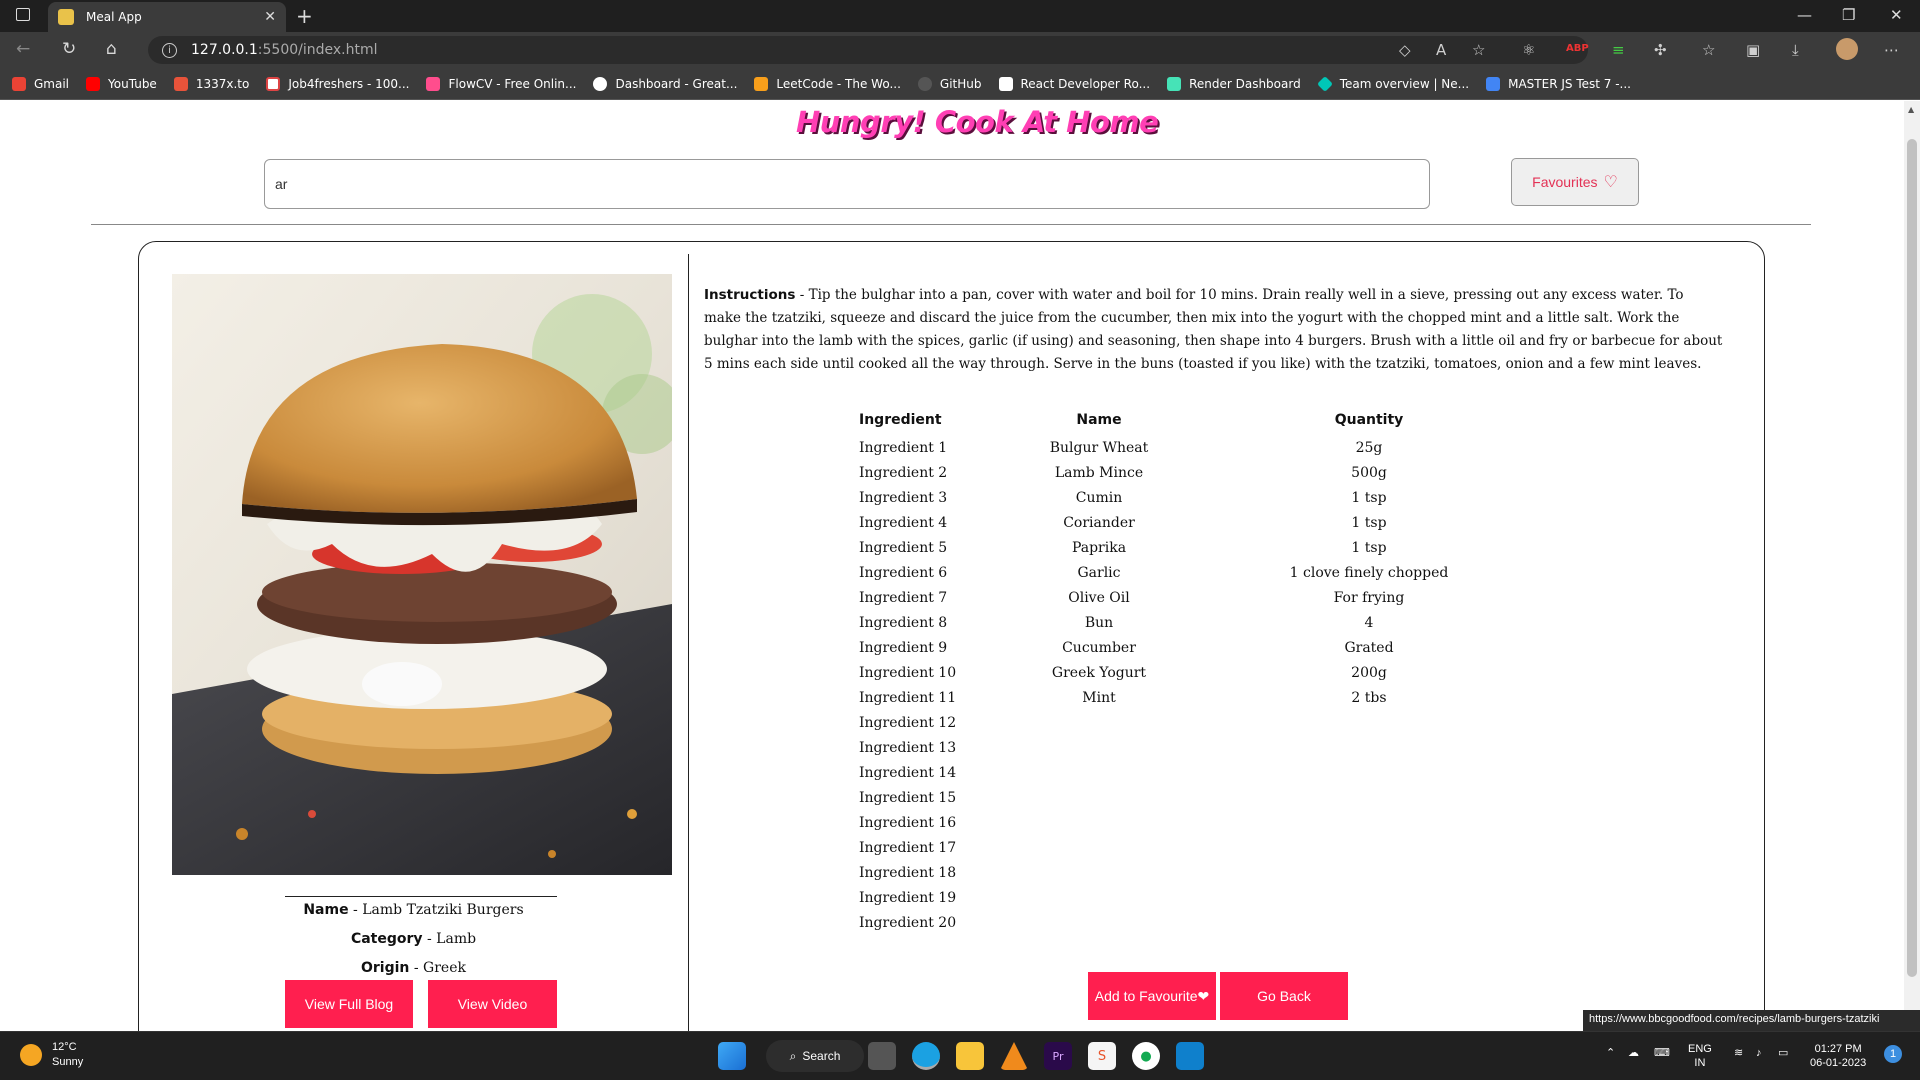 This screenshot has width=1920, height=1080. I want to click on meal-name-label: Name, so click(326, 910).